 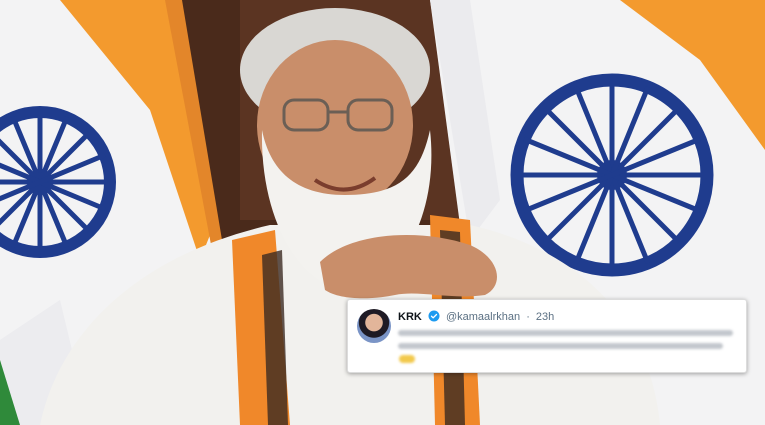 I want to click on tweet-card: KRK @kamaalrkhan · 23h, so click(x=547, y=336).